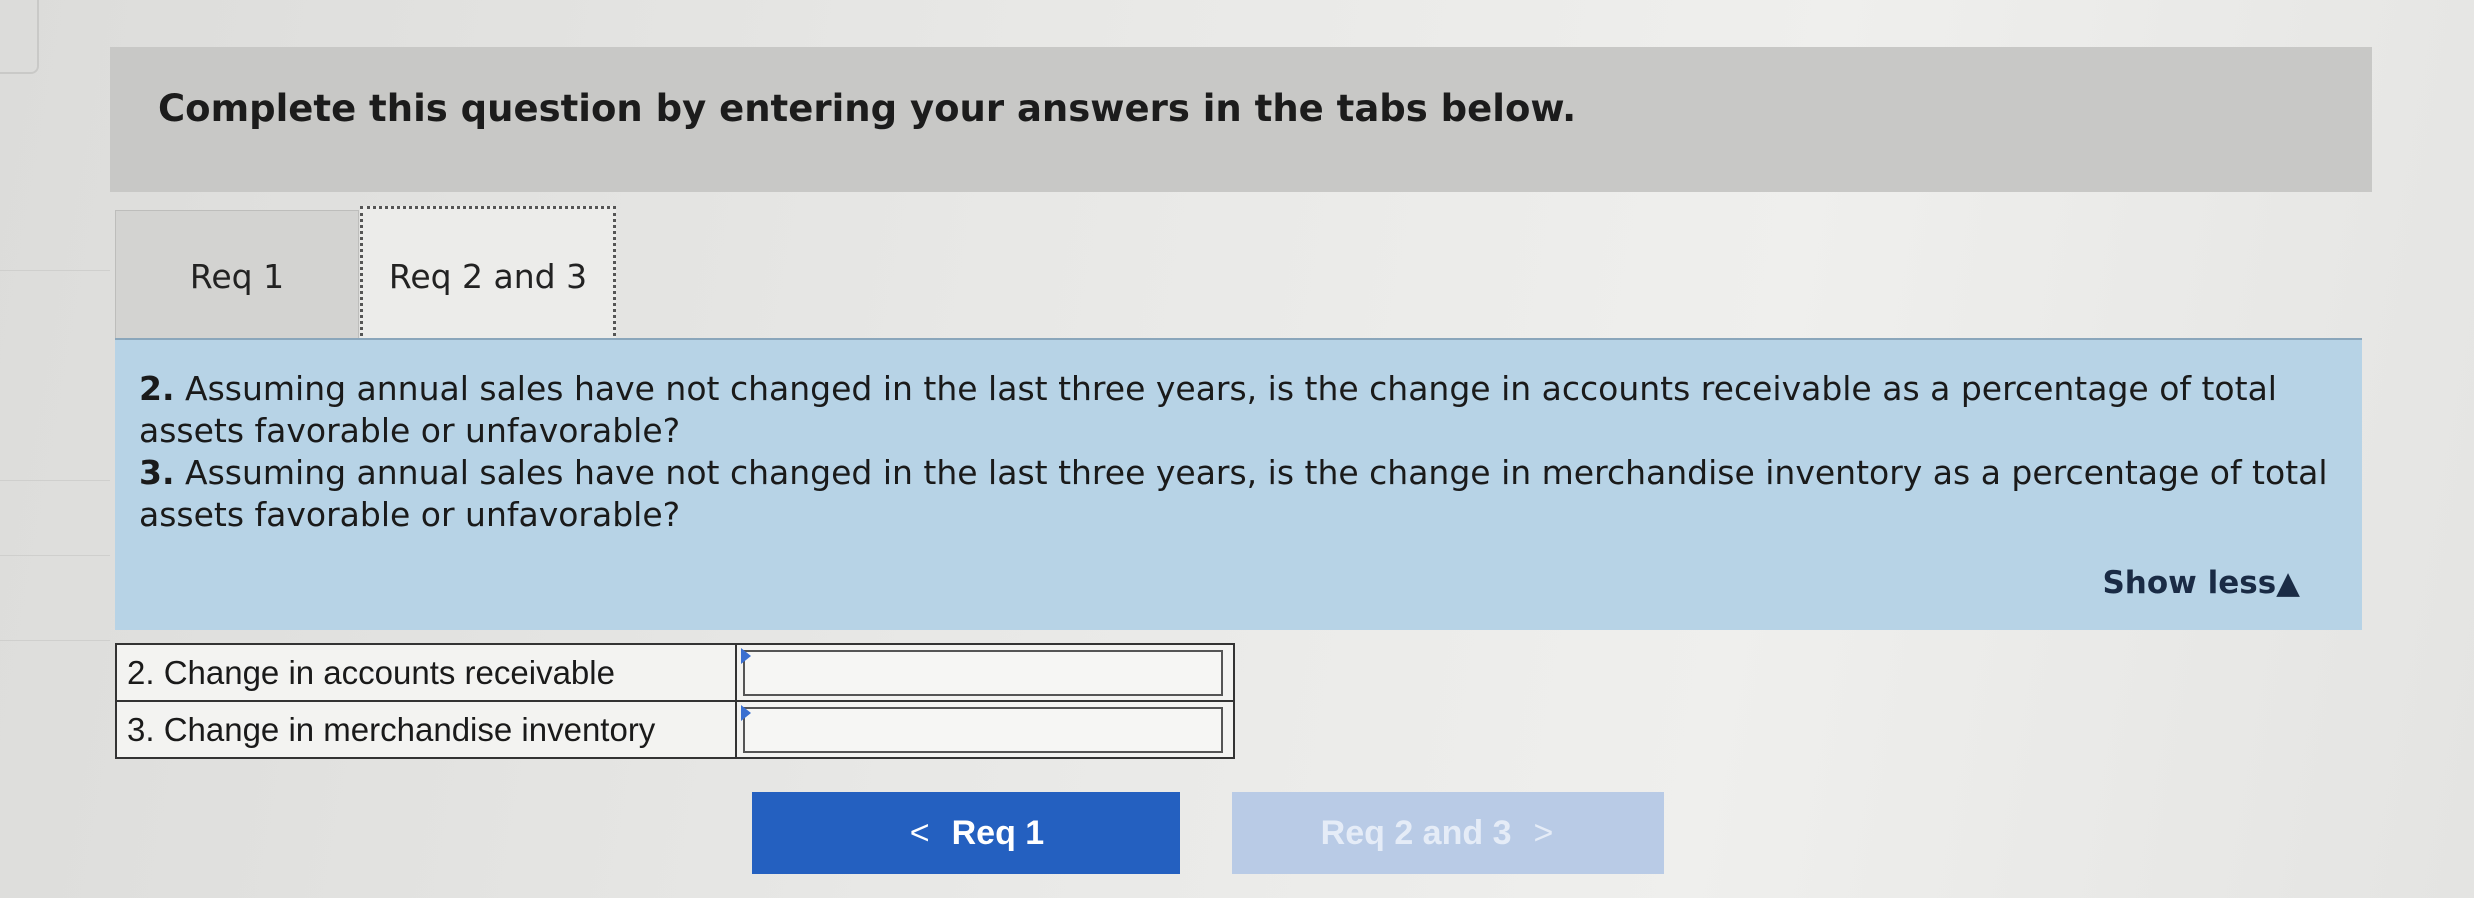  I want to click on button-label: Req 1, so click(998, 832).